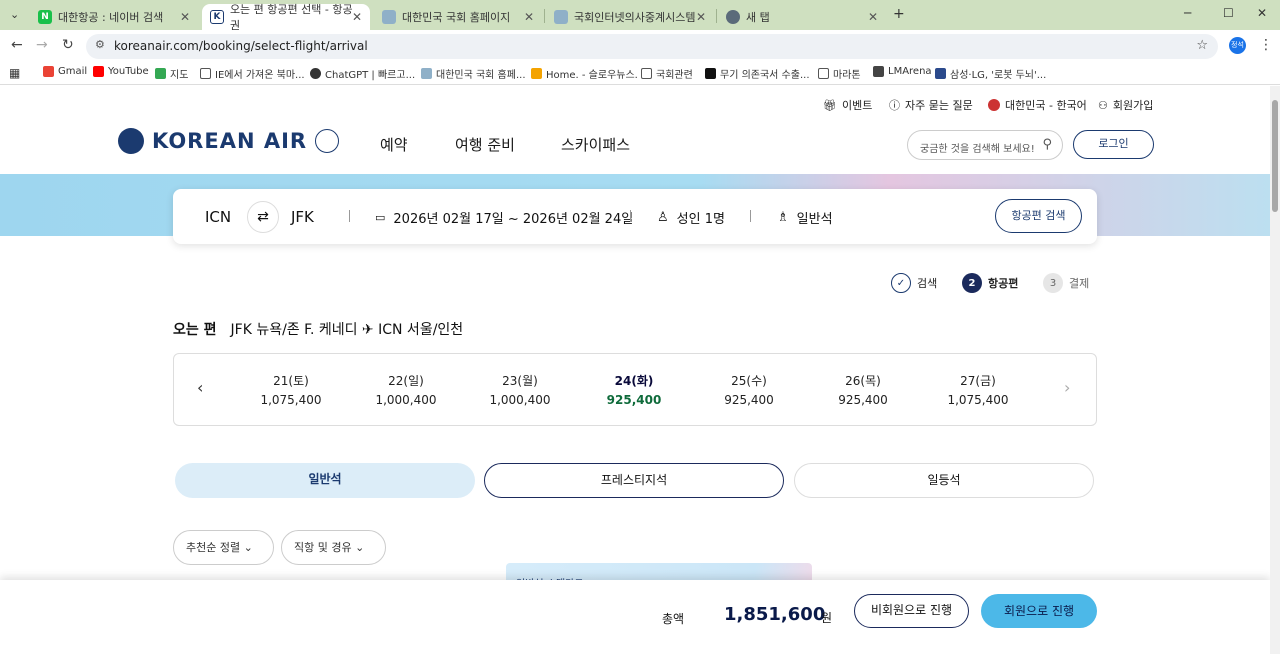 Image resolution: width=1280 pixels, height=654 pixels. What do you see at coordinates (823, 73) in the screenshot?
I see `folder-icon` at bounding box center [823, 73].